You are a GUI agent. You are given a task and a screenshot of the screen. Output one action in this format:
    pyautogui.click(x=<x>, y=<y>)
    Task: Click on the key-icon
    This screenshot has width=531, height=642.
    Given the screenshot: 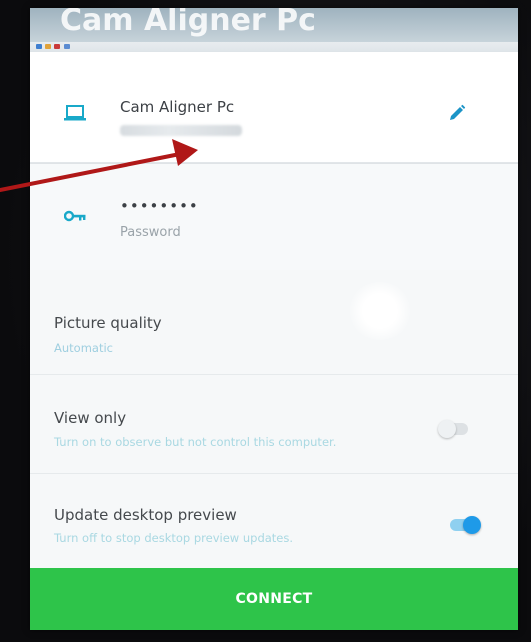 What is the action you would take?
    pyautogui.click(x=74, y=216)
    